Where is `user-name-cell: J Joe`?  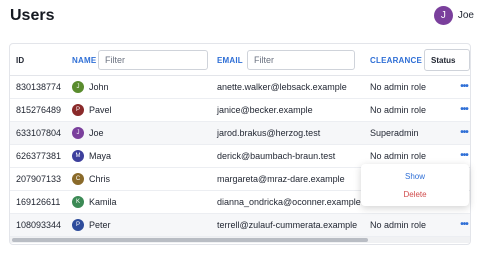 user-name-cell: J Joe is located at coordinates (88, 133).